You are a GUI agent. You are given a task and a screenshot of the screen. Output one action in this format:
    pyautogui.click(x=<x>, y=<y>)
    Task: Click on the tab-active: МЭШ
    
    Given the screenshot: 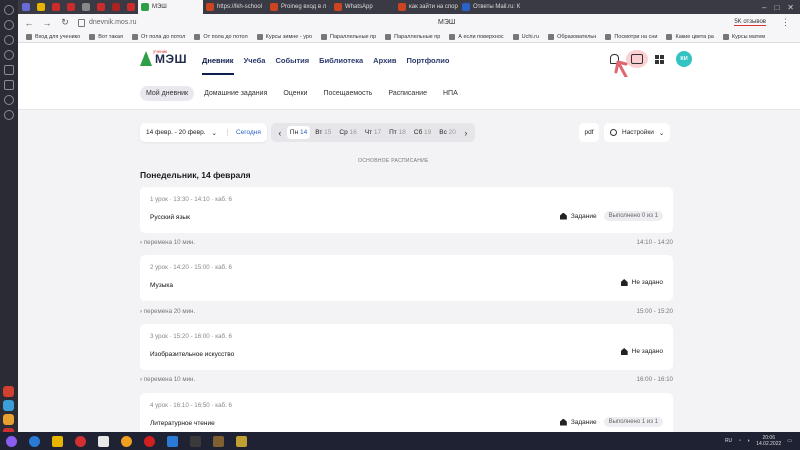 What is the action you would take?
    pyautogui.click(x=170, y=7)
    